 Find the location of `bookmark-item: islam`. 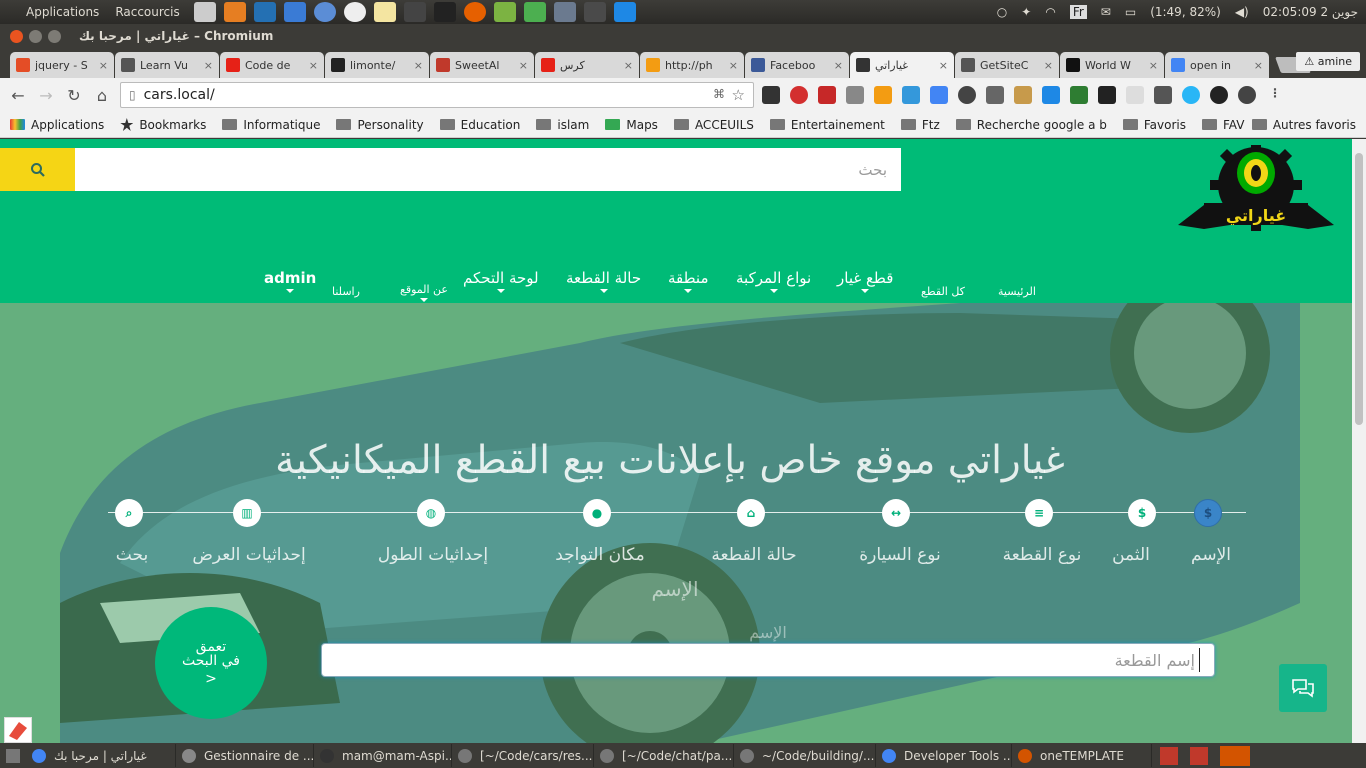

bookmark-item: islam is located at coordinates (562, 125).